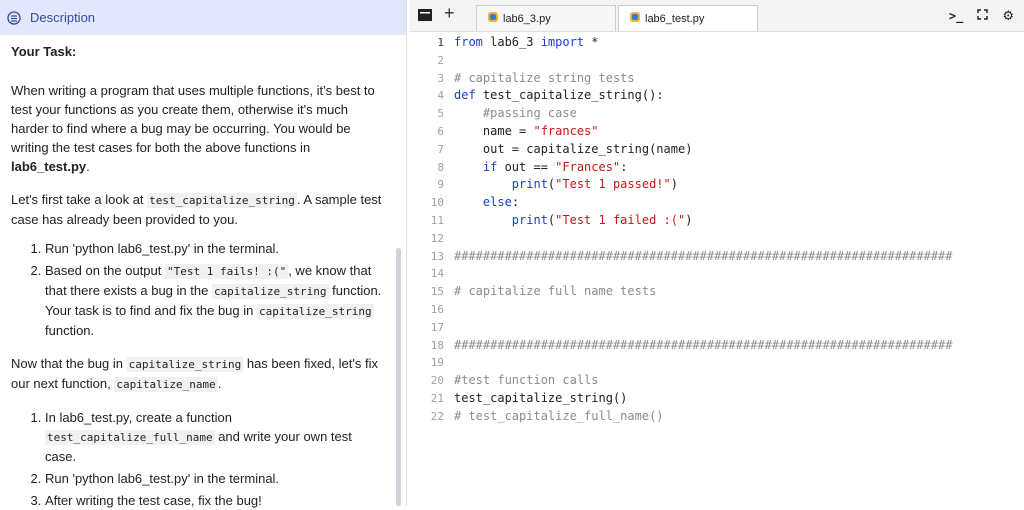 The width and height of the screenshot is (1024, 510). What do you see at coordinates (624, 166) in the screenshot?
I see `code-token: :` at bounding box center [624, 166].